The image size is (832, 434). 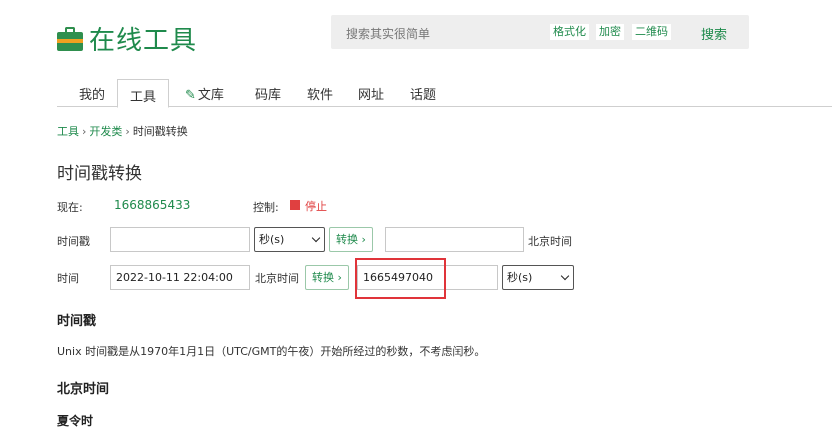 What do you see at coordinates (538, 277) in the screenshot?
I see `time-unit-select: 秒(s)` at bounding box center [538, 277].